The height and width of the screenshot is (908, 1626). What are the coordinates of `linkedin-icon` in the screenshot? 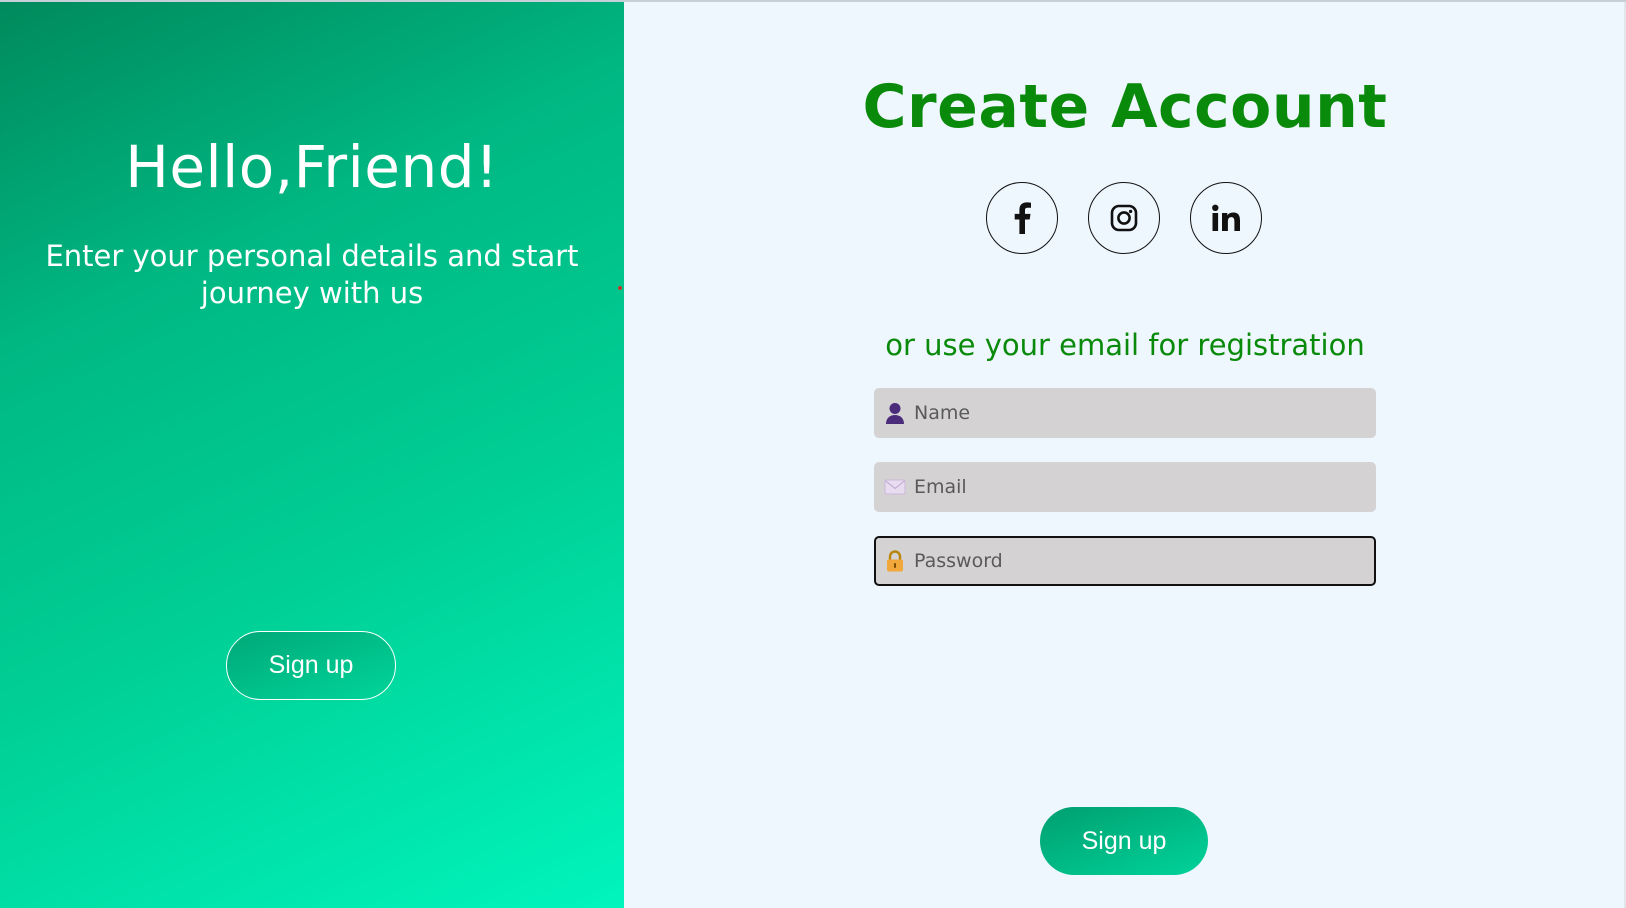 It's located at (1226, 218).